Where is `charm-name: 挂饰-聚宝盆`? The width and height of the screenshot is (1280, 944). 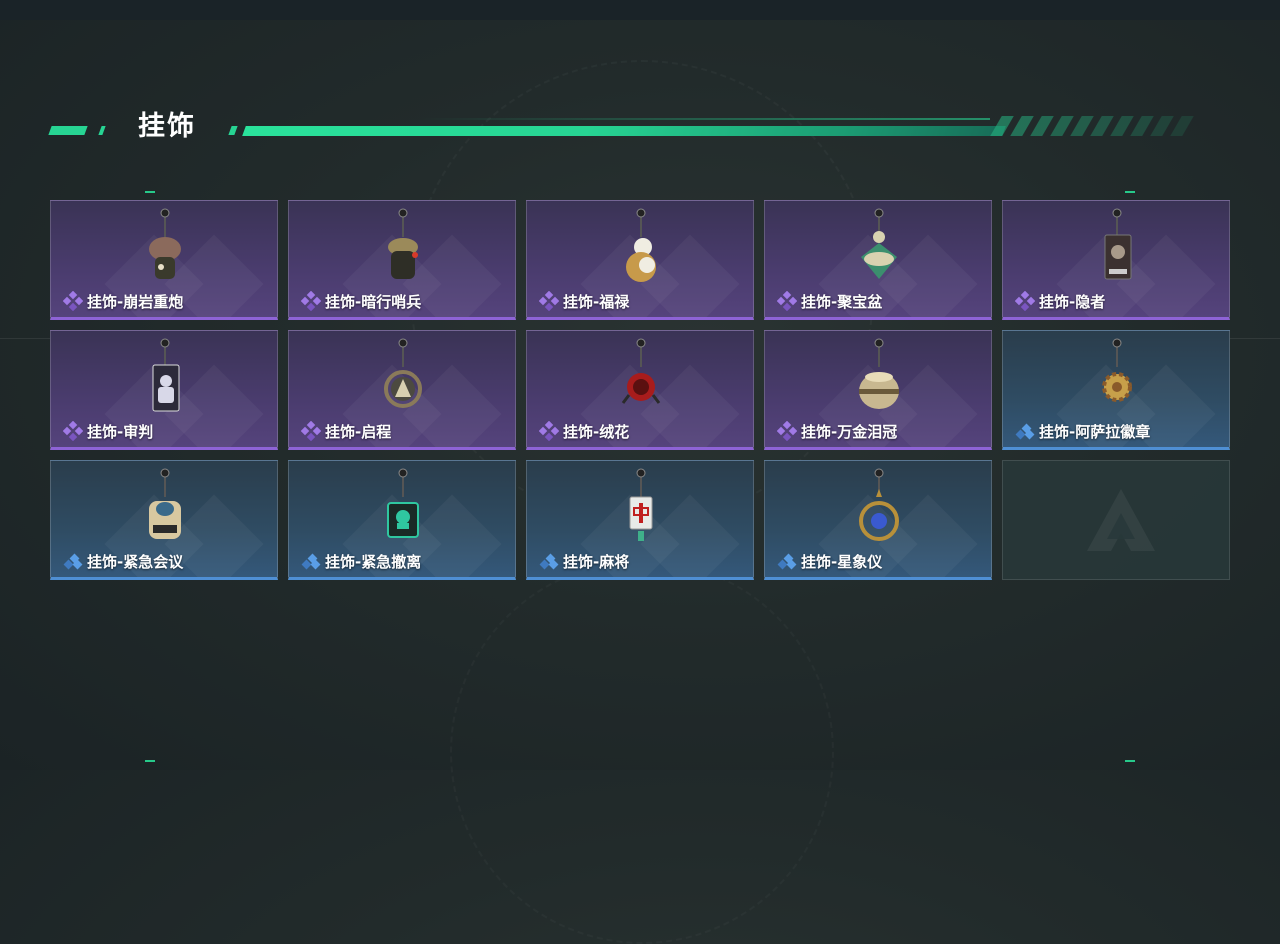 charm-name: 挂饰-聚宝盆 is located at coordinates (842, 301).